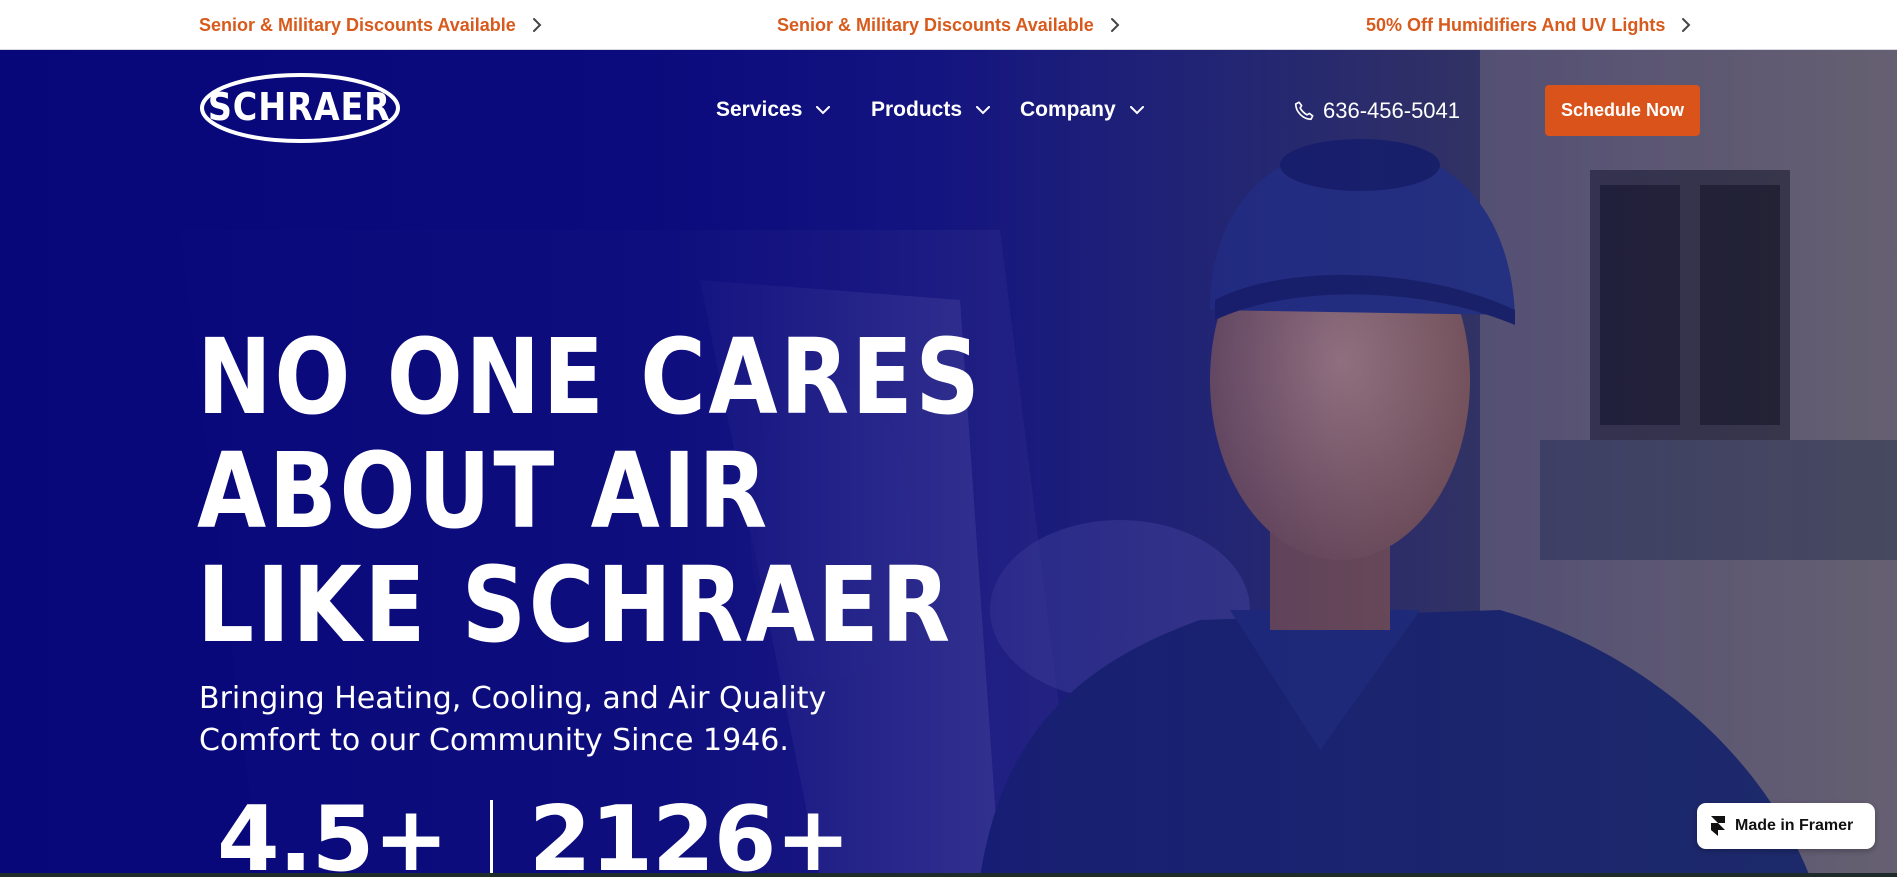 Image resolution: width=1897 pixels, height=877 pixels. I want to click on nav-services: Services, so click(773, 110).